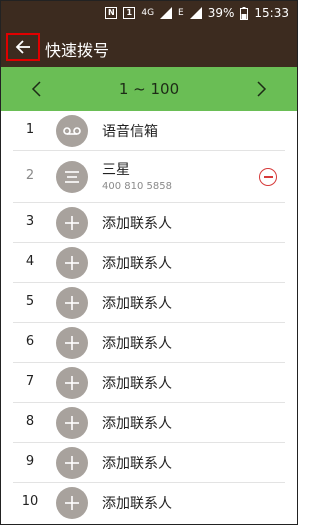  What do you see at coordinates (30, 261) in the screenshot?
I see `slot-number: 4` at bounding box center [30, 261].